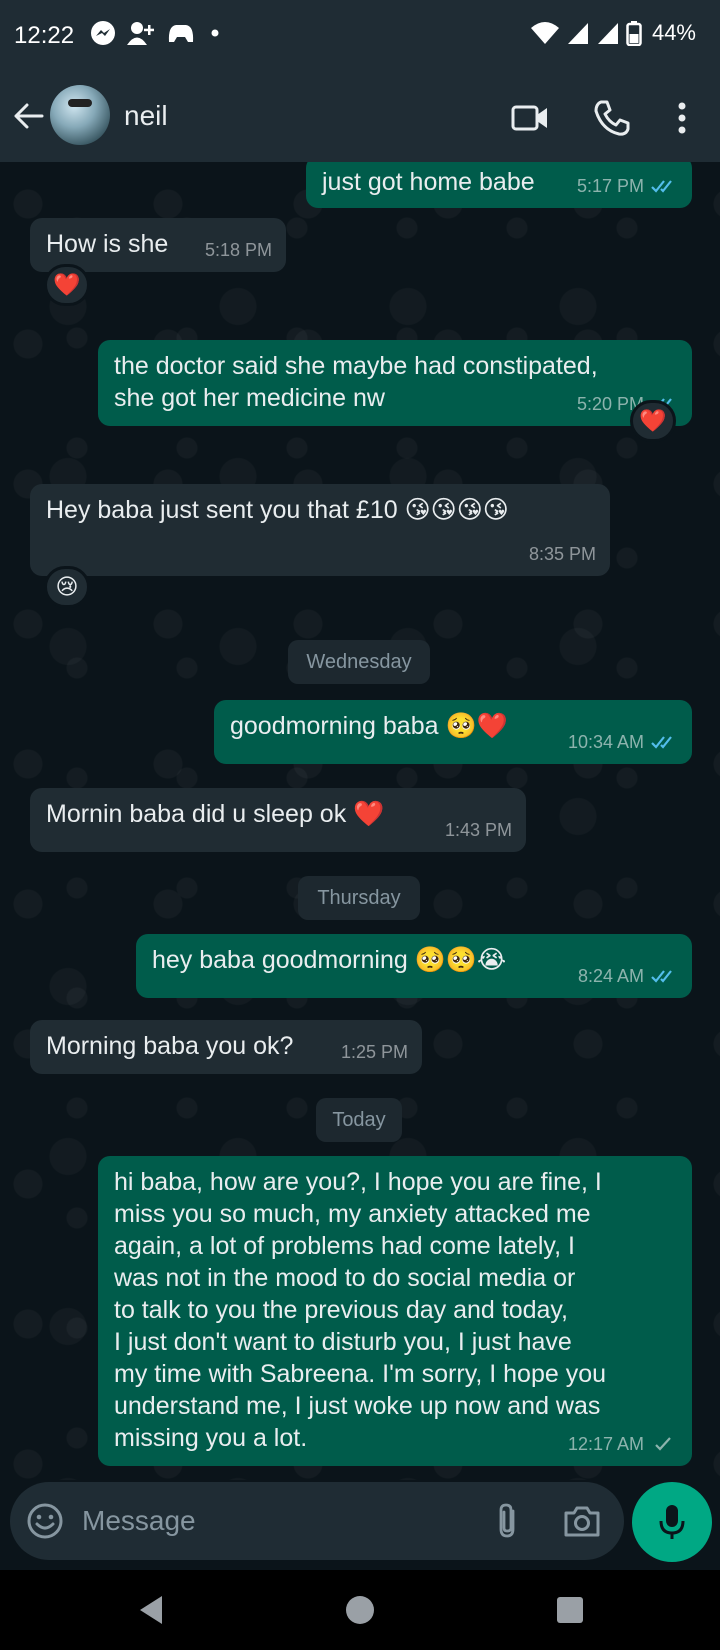  I want to click on camera-icon, so click(582, 1521).